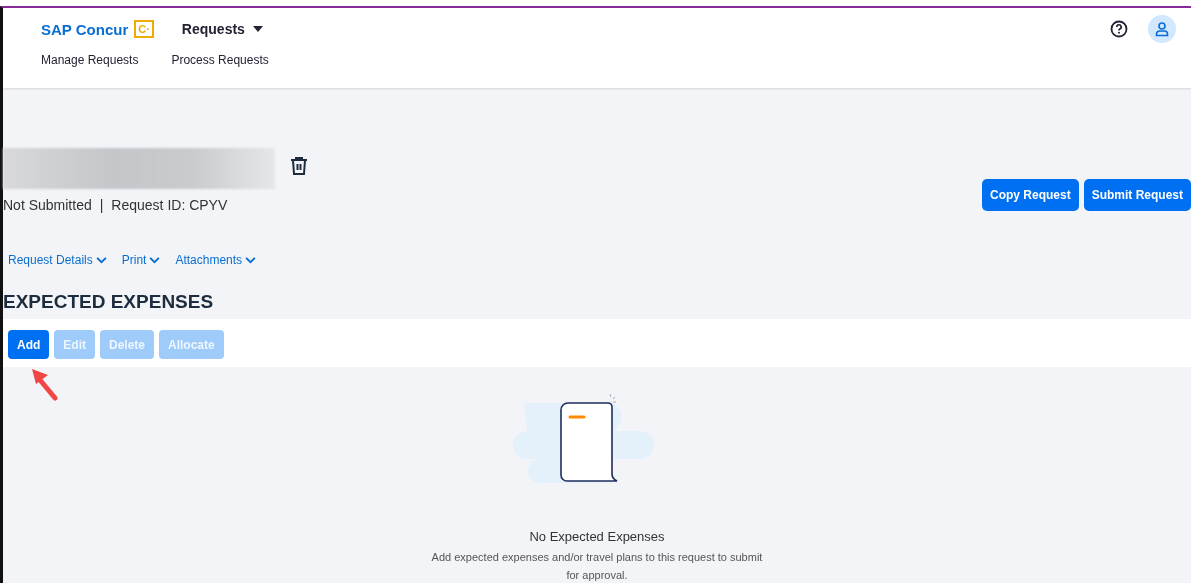  What do you see at coordinates (1030, 195) in the screenshot?
I see `action-button: Copy Request` at bounding box center [1030, 195].